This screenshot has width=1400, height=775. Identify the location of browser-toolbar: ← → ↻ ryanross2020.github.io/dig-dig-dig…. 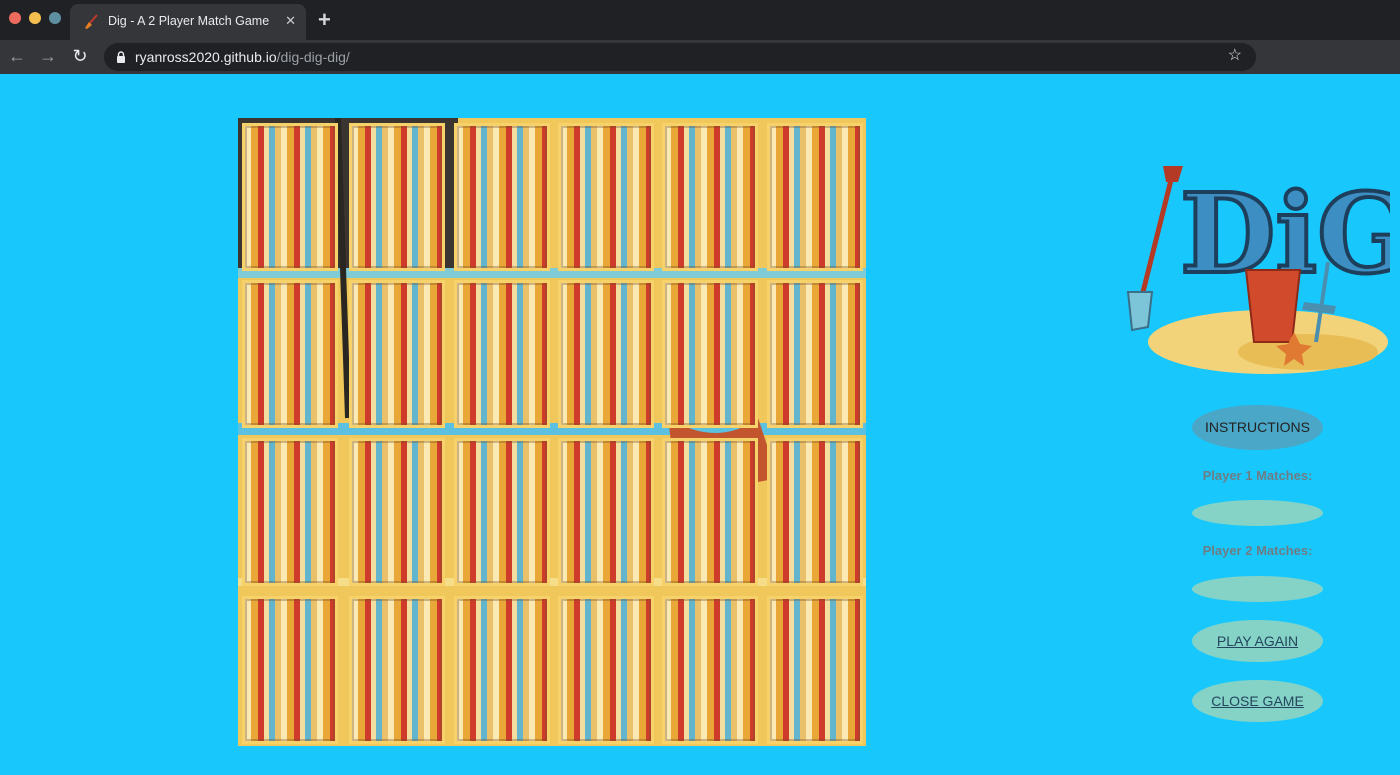
(700, 57).